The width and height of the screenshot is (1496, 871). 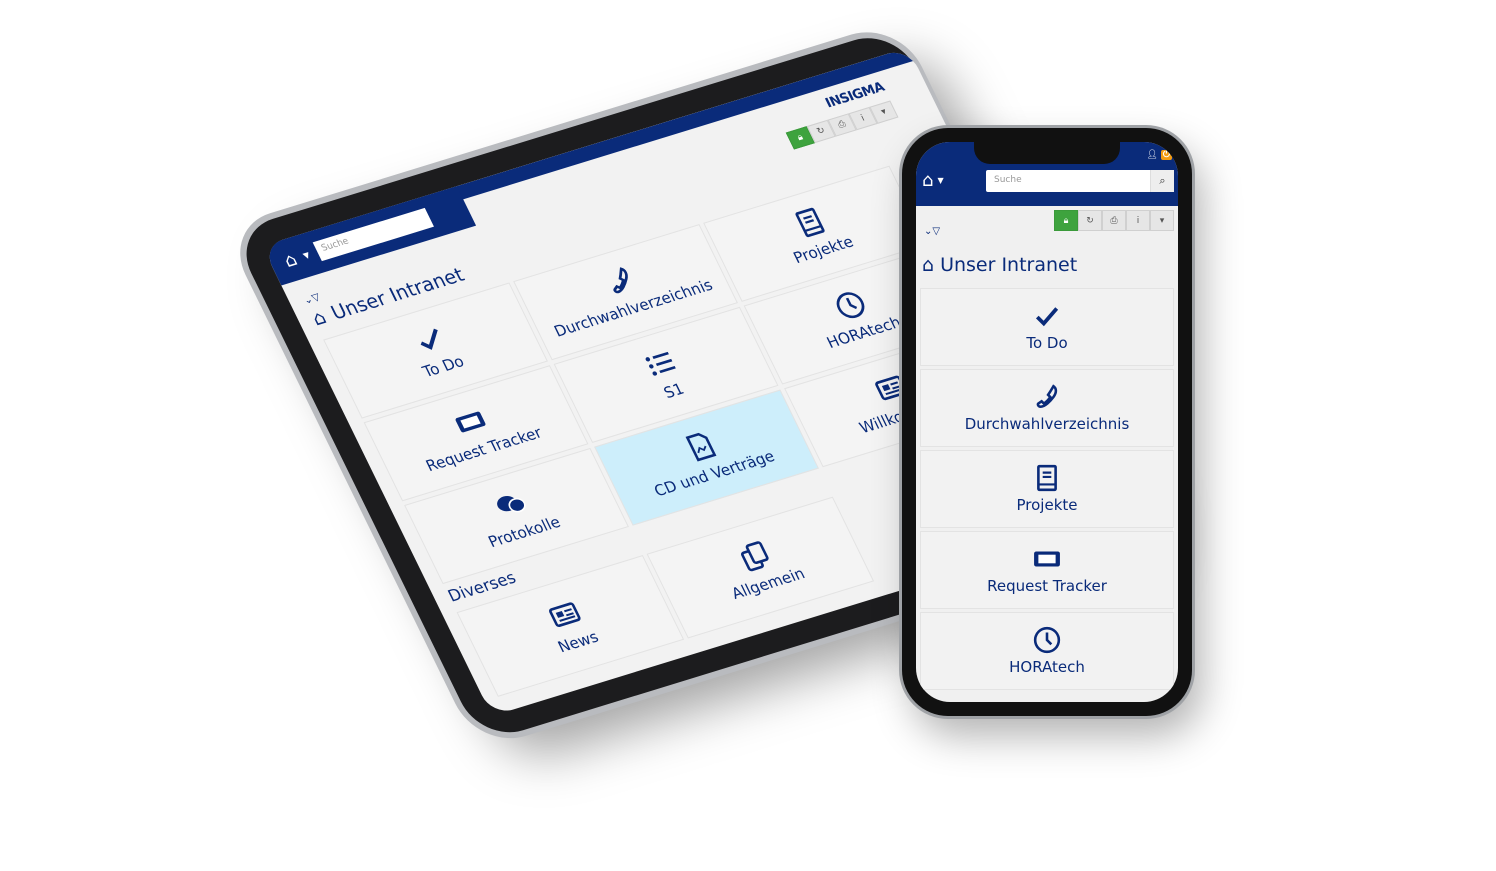 I want to click on tile-label: Protokolle, so click(x=524, y=532).